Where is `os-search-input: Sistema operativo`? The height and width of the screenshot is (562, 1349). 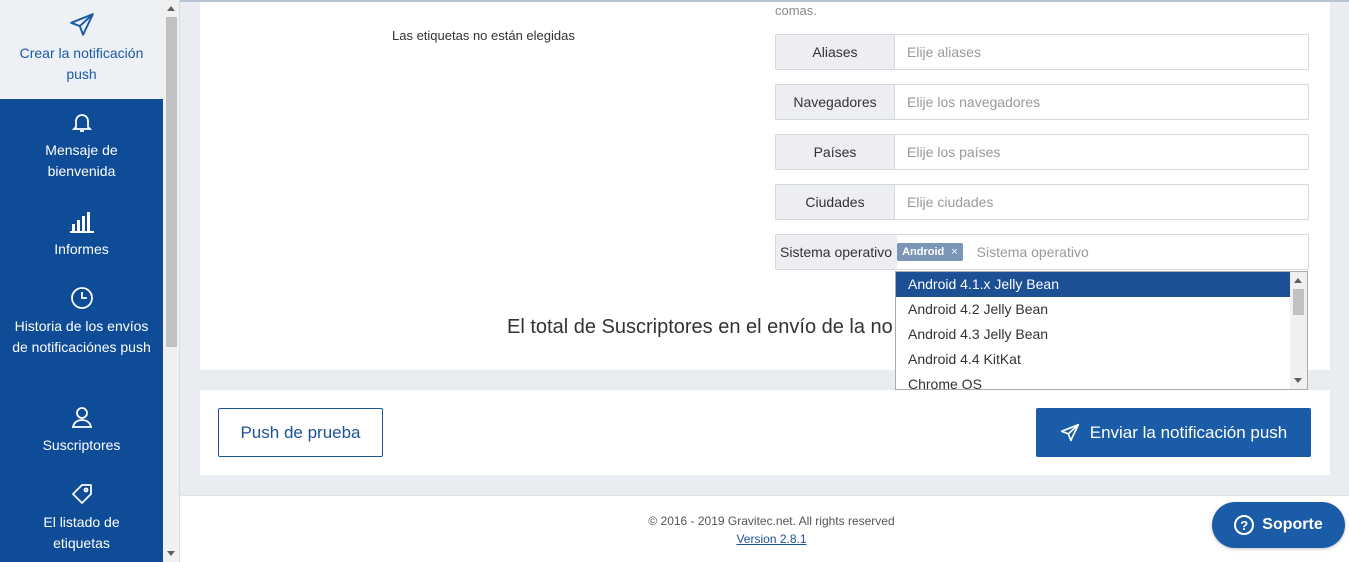
os-search-input: Sistema operativo is located at coordinates (1033, 252).